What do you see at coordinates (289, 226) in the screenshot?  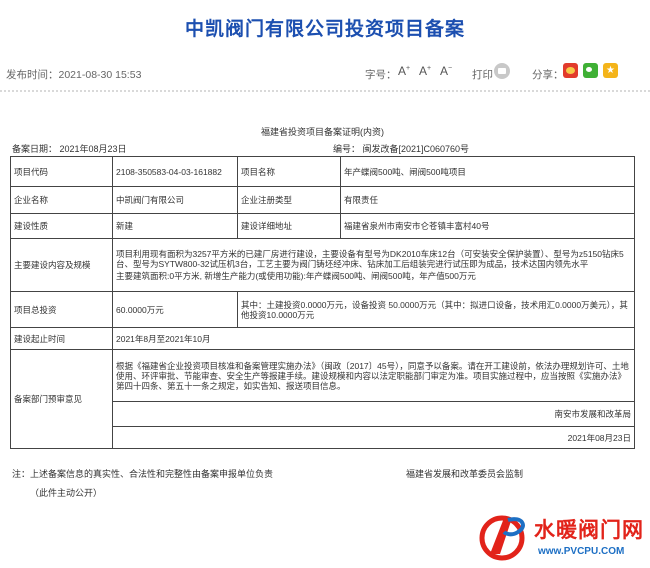 I see `construction-address-label: 建设详细地址` at bounding box center [289, 226].